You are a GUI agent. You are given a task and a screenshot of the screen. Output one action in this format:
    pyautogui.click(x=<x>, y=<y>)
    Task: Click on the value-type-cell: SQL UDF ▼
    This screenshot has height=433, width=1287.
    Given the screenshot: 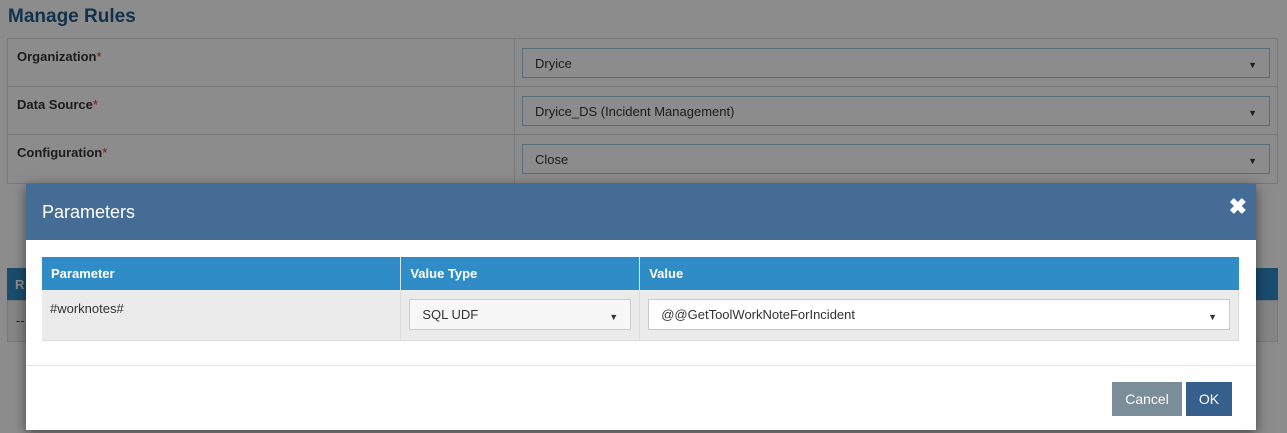 What is the action you would take?
    pyautogui.click(x=520, y=315)
    